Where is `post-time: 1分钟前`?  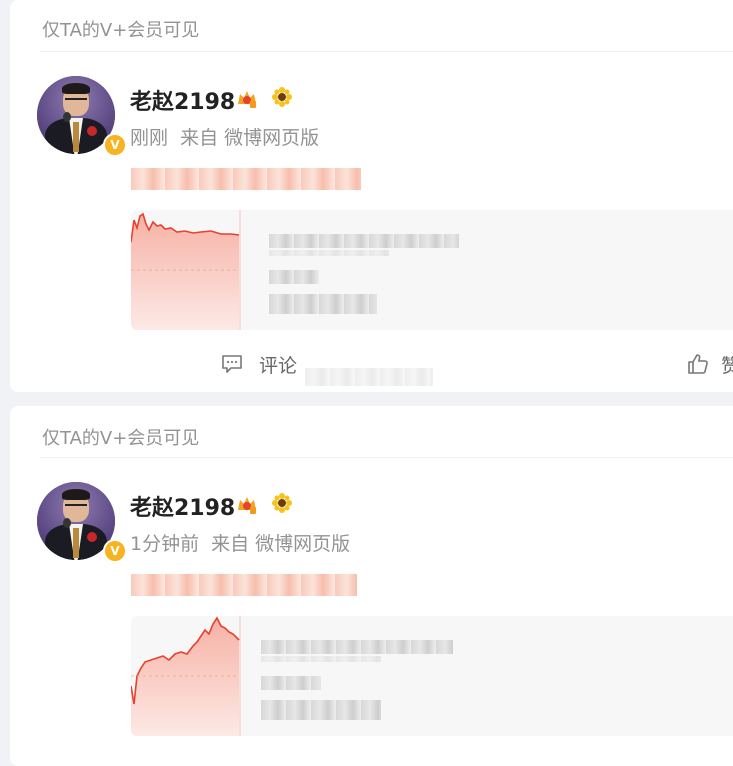
post-time: 1分钟前 is located at coordinates (164, 544).